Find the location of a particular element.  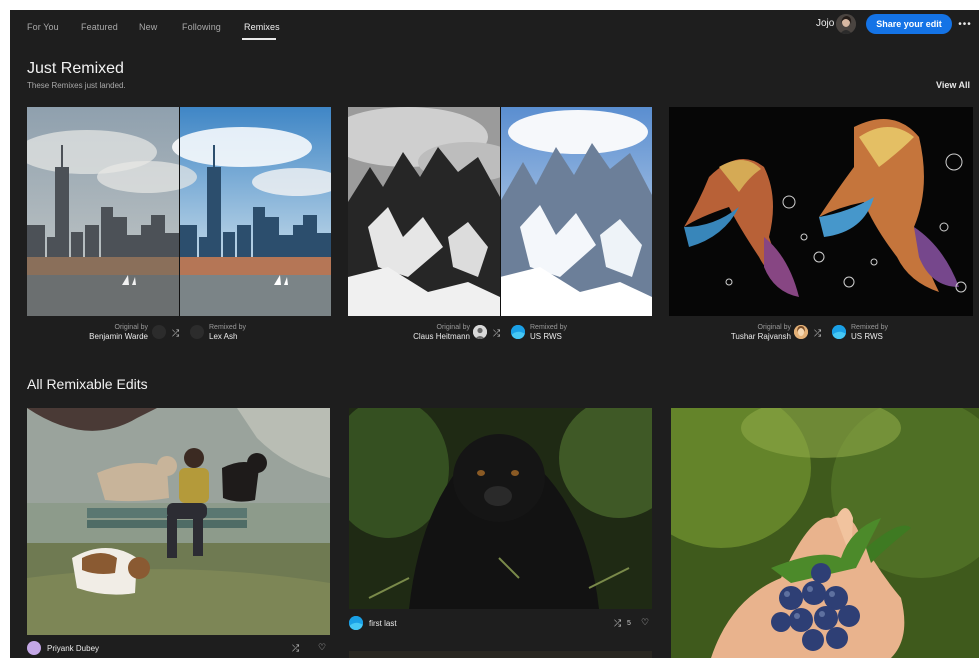

original-credit: Original by Benjamin Warde is located at coordinates (104, 332).